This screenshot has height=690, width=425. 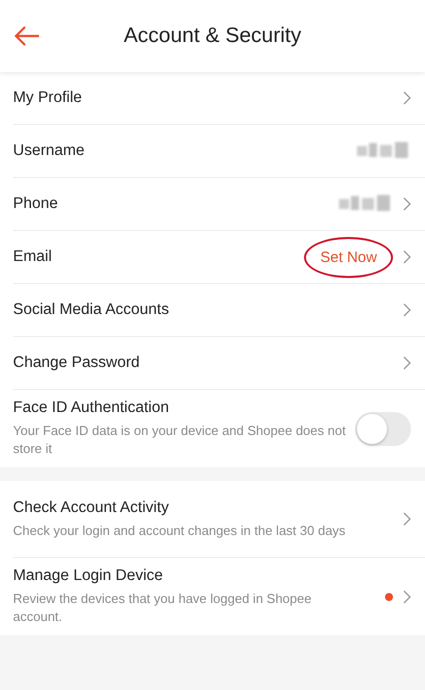 I want to click on row-label: Check Account Activity, so click(x=91, y=507).